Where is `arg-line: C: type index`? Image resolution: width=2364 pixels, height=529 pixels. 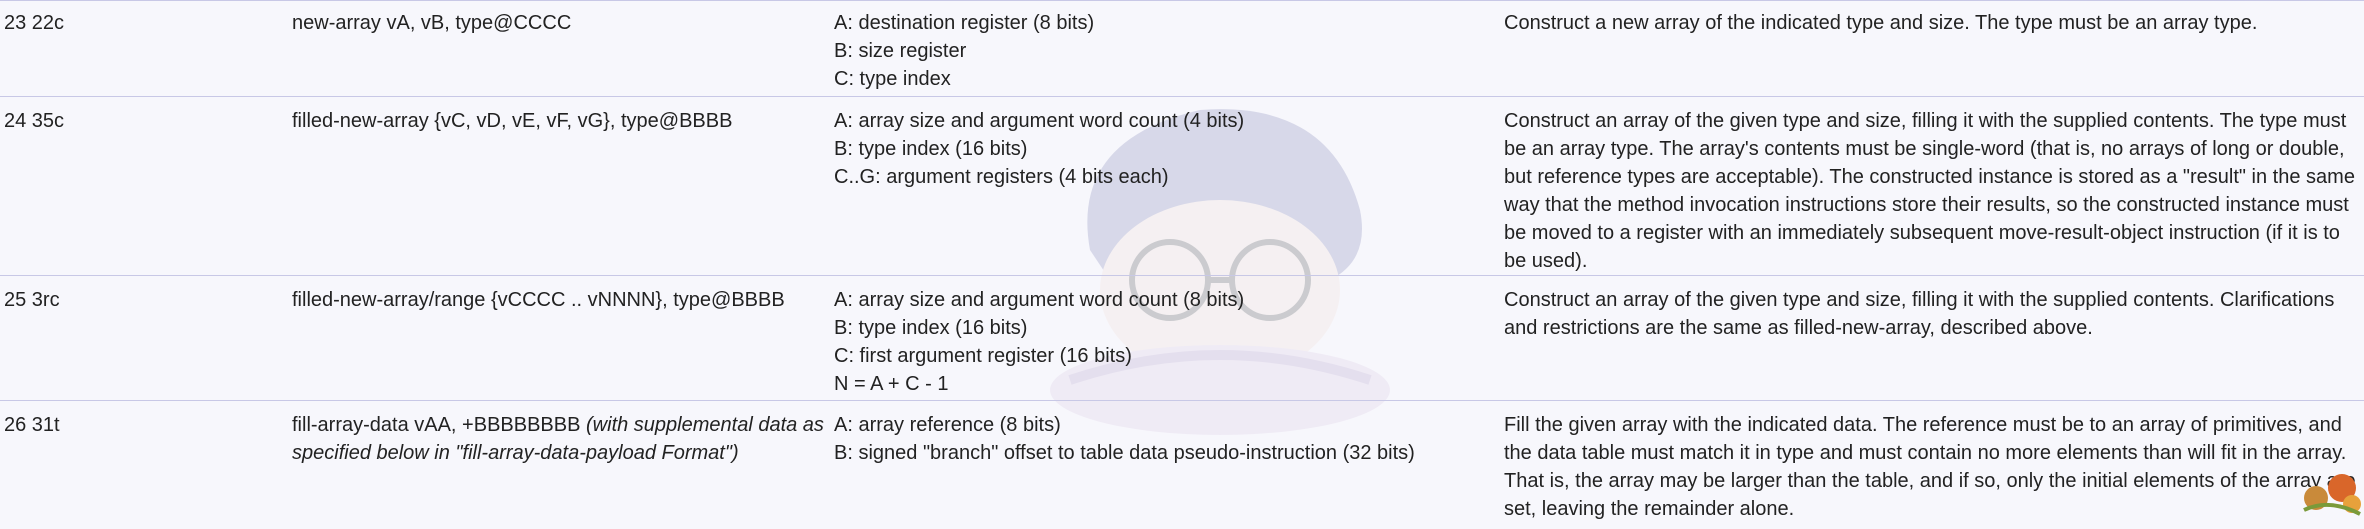 arg-line: C: type index is located at coordinates (1165, 79).